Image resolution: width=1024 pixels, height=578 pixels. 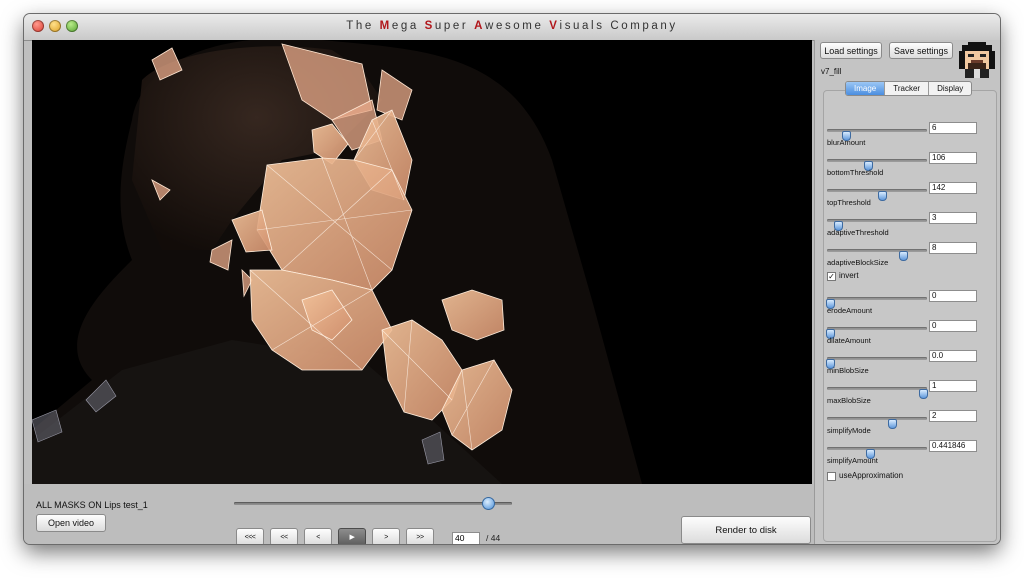 I want to click on fast-forward-button: >>, so click(x=420, y=536).